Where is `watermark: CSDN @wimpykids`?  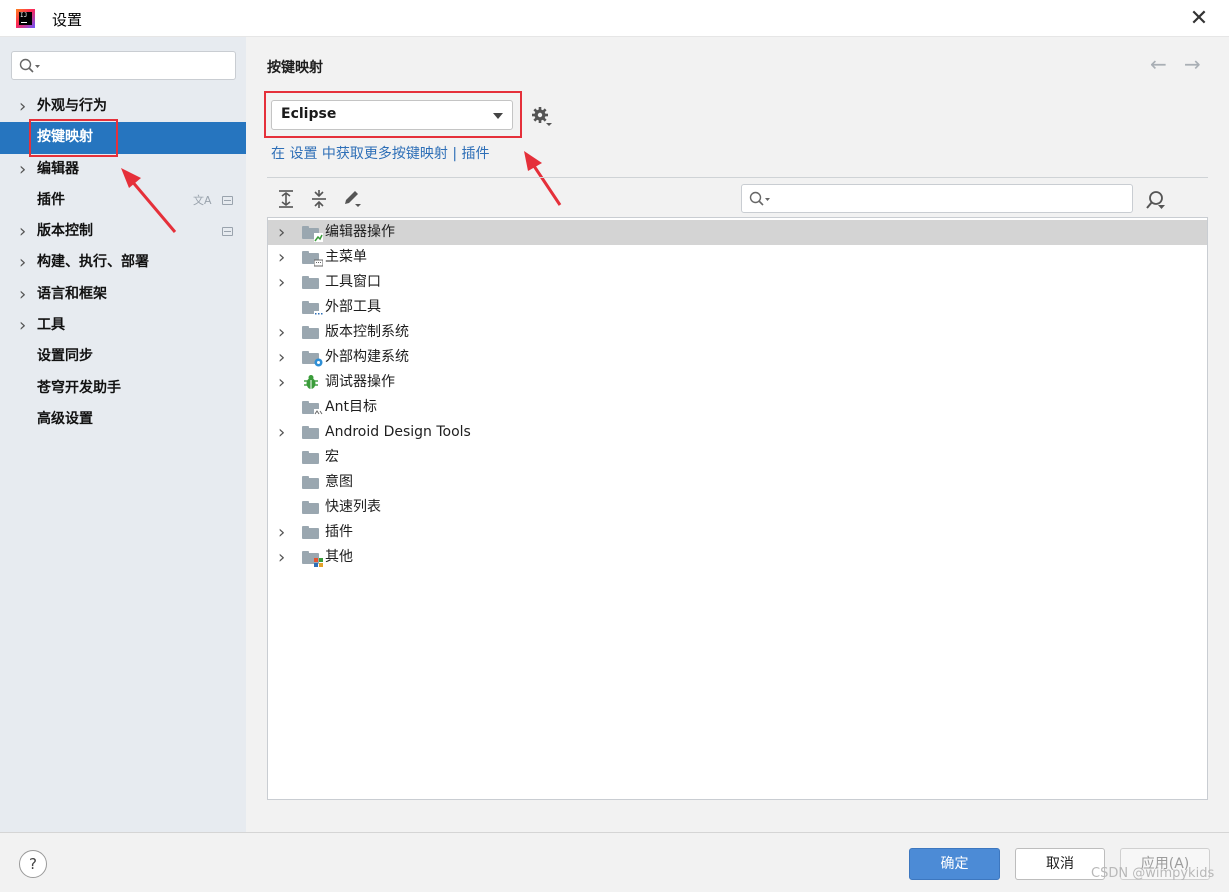 watermark: CSDN @wimpykids is located at coordinates (1153, 873).